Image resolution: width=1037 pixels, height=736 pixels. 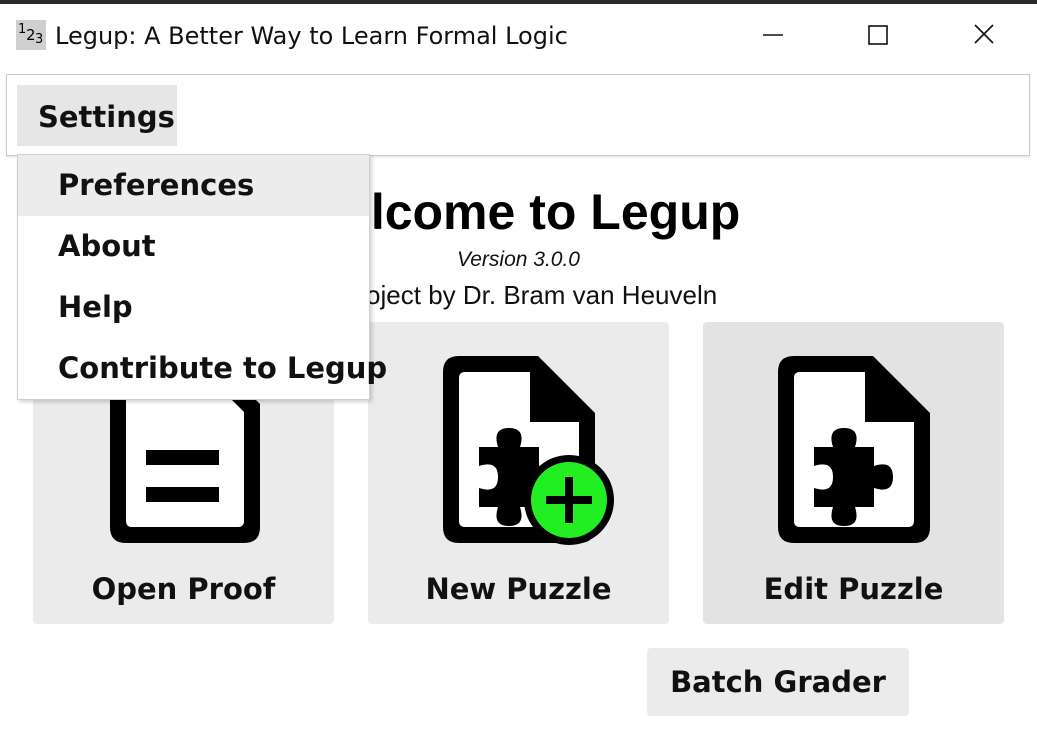 I want to click on maximize-button, so click(x=878, y=35).